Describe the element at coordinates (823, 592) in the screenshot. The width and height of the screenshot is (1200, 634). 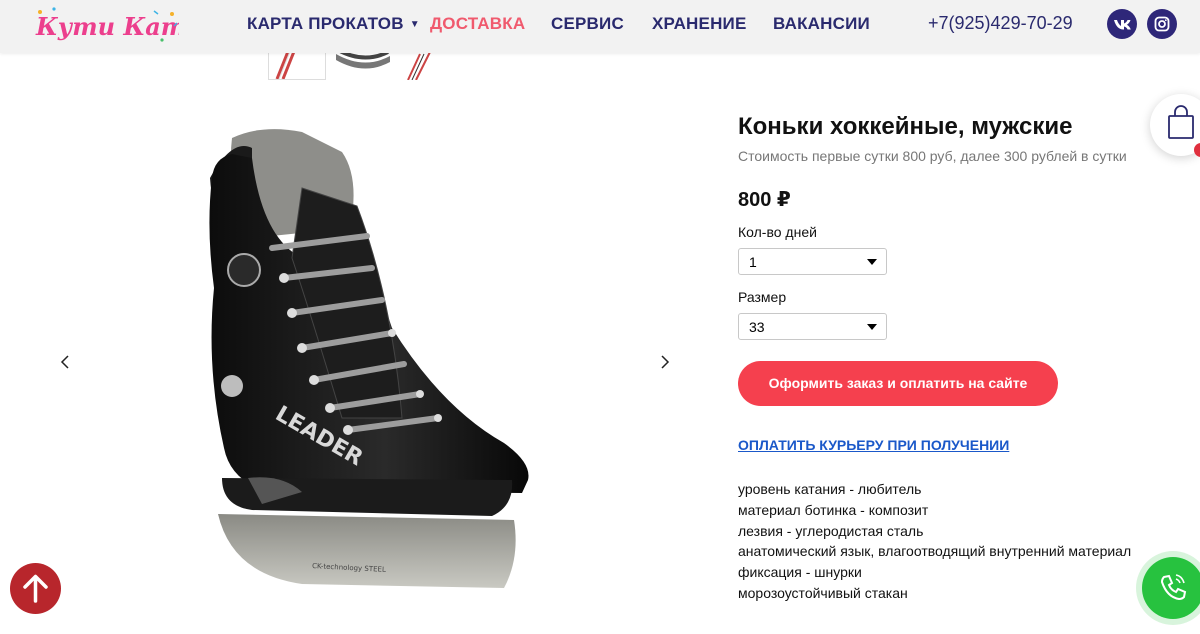
I see `feature-item: морозоустойчивый стакан` at that location.